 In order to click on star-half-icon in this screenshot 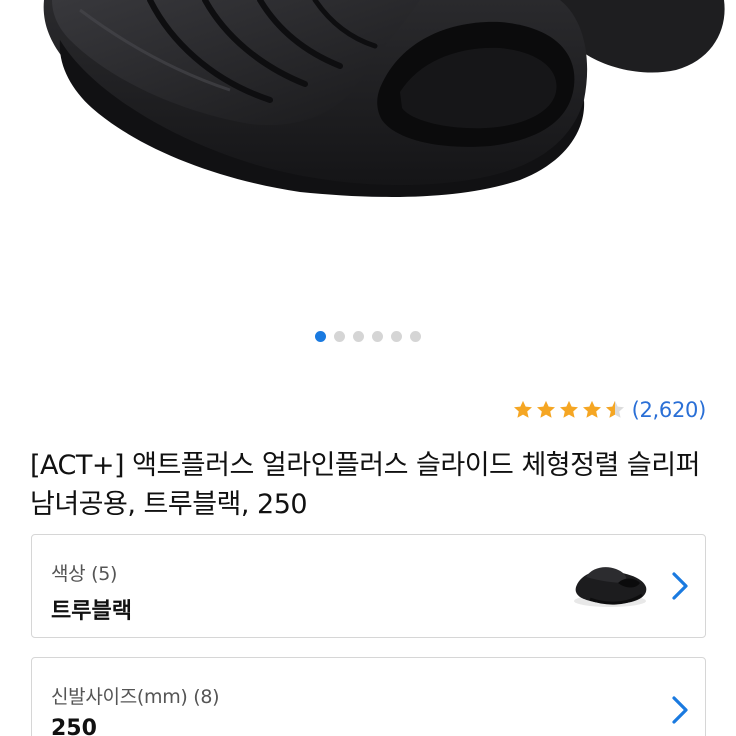, I will do `click(614, 409)`.